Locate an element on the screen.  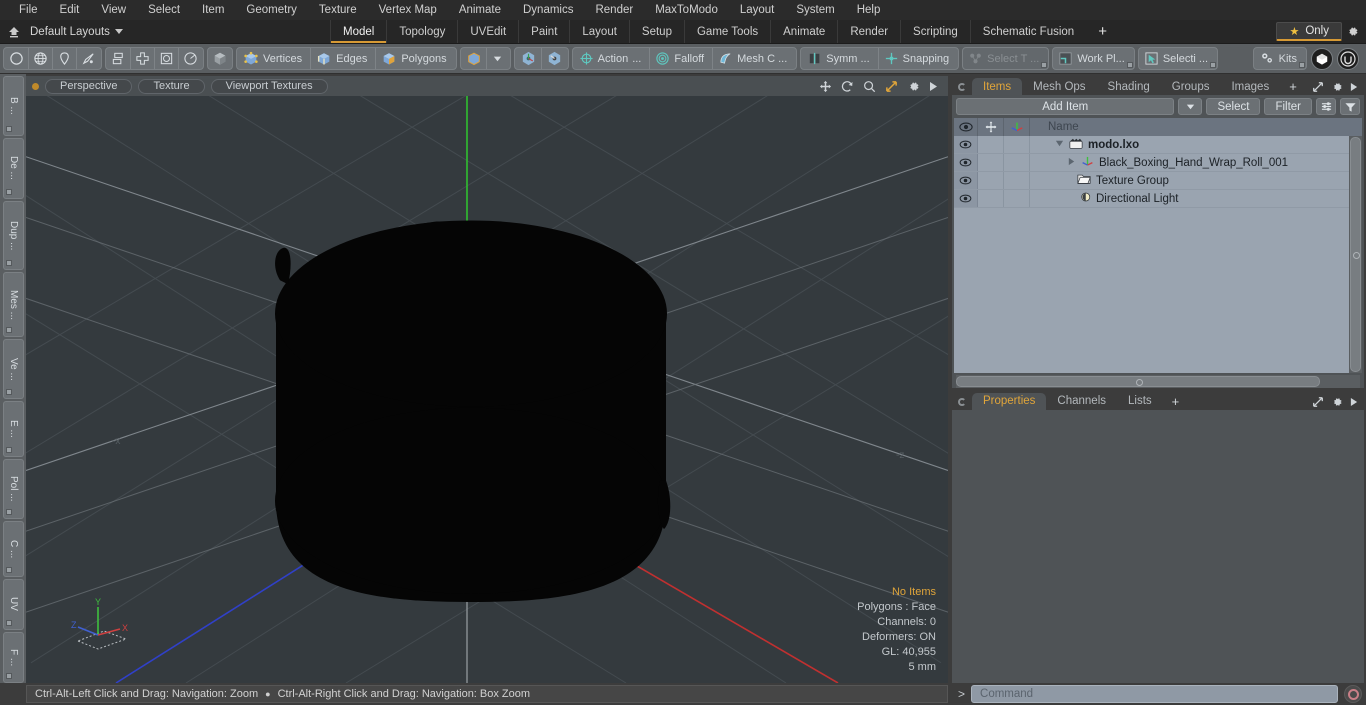
items-tree-empty-space is located at coordinates (1151, 290).